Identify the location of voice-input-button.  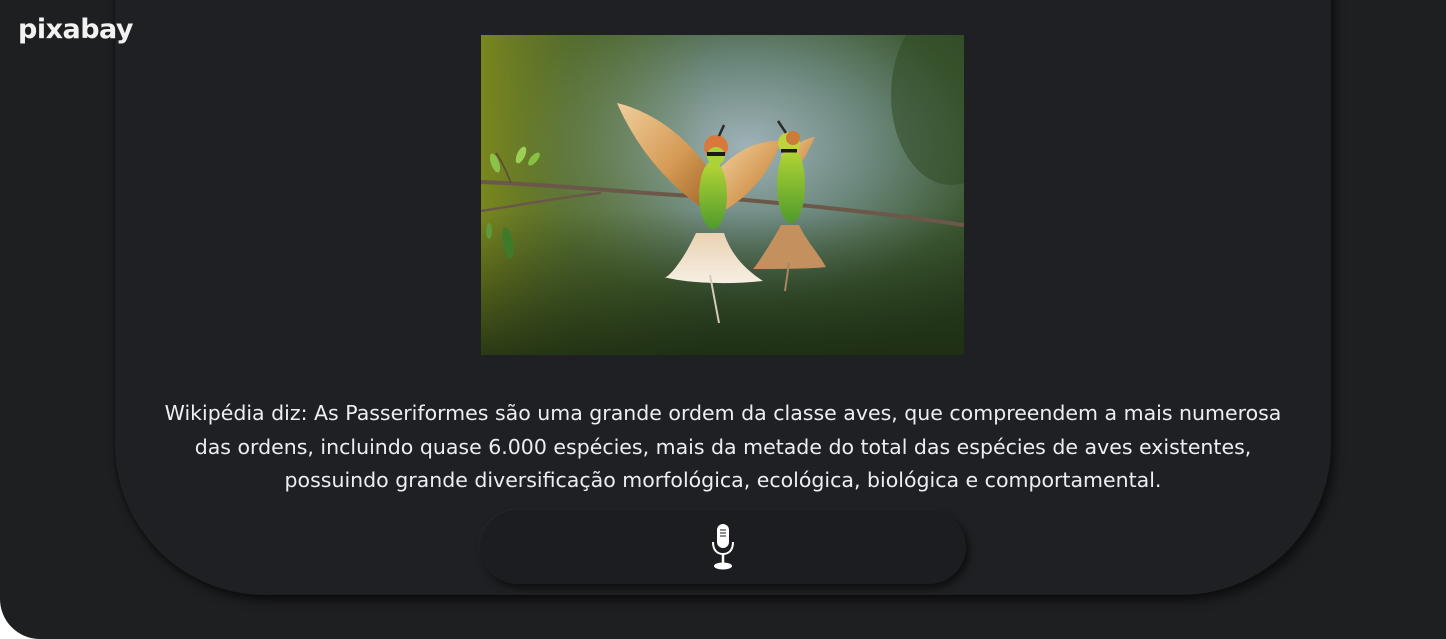
(723, 547).